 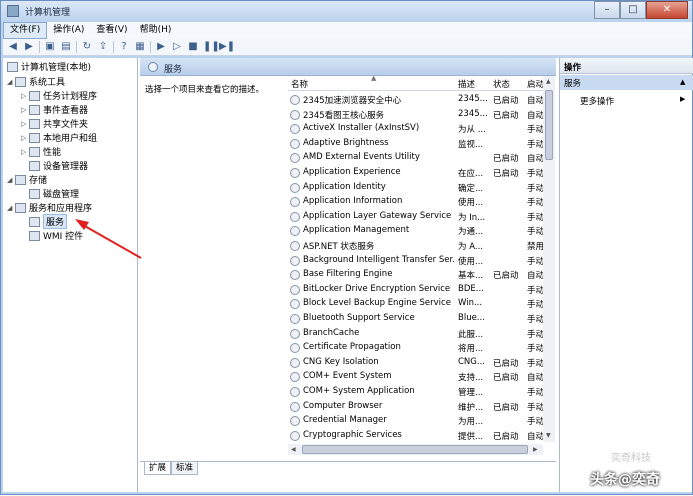 I want to click on table-row: CNG Key Isolation CNG... 已启动 手动, so click(x=421, y=363).